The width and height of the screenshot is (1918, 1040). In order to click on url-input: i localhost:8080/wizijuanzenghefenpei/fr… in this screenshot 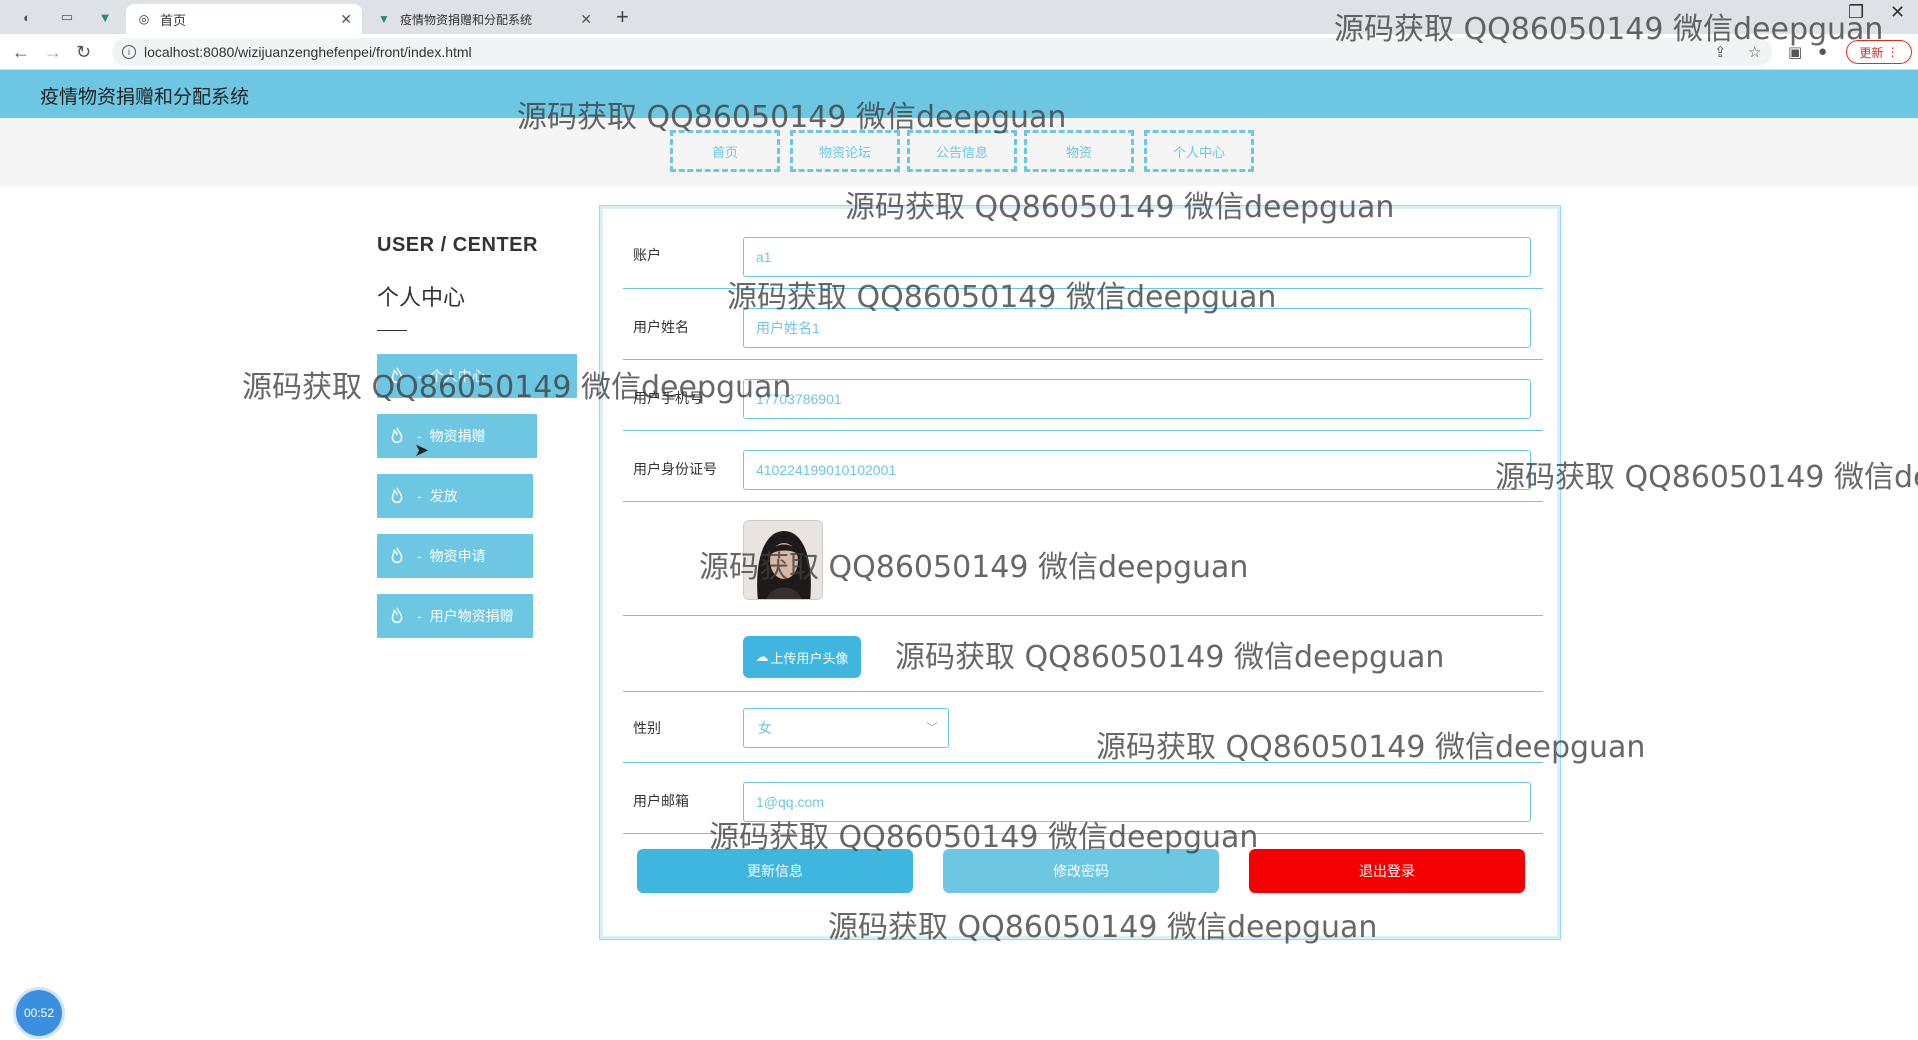, I will do `click(942, 52)`.